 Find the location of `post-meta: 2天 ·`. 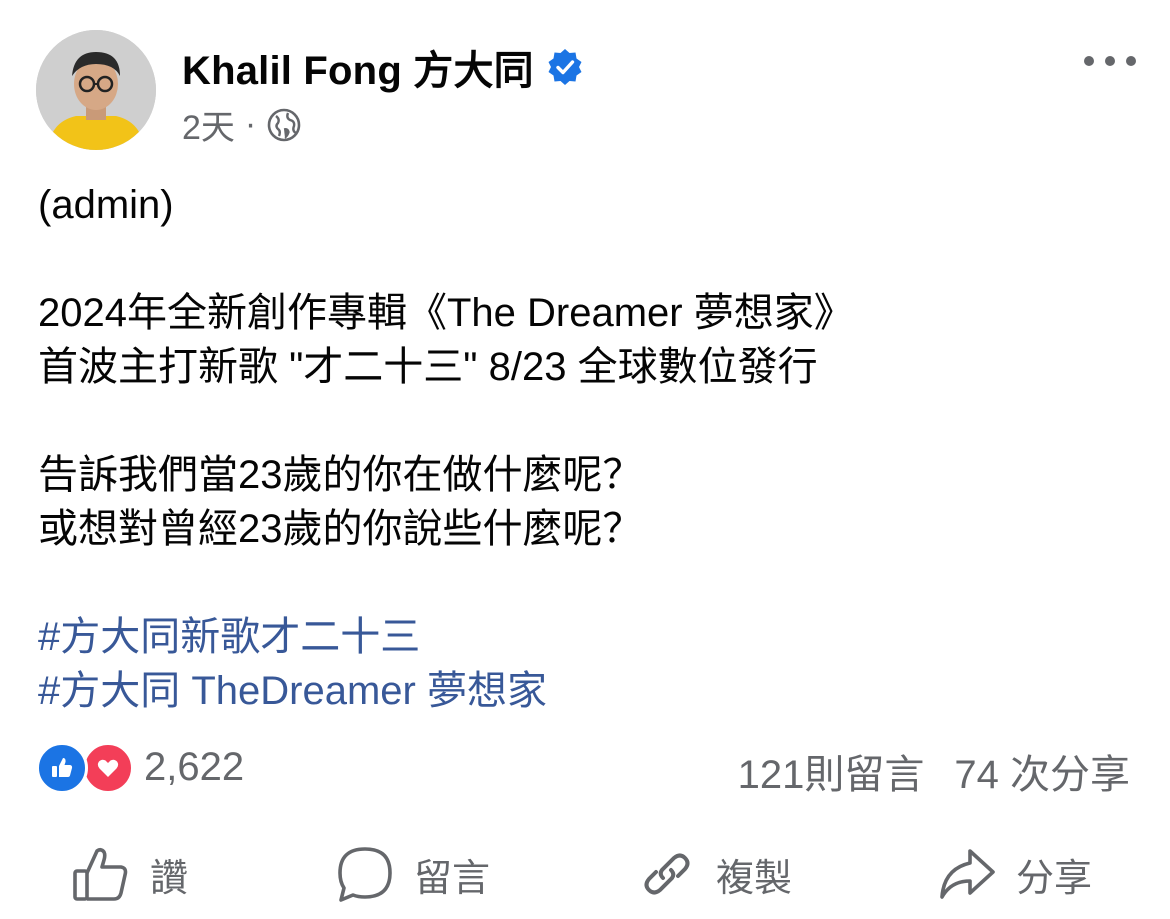

post-meta: 2天 · is located at coordinates (242, 124).